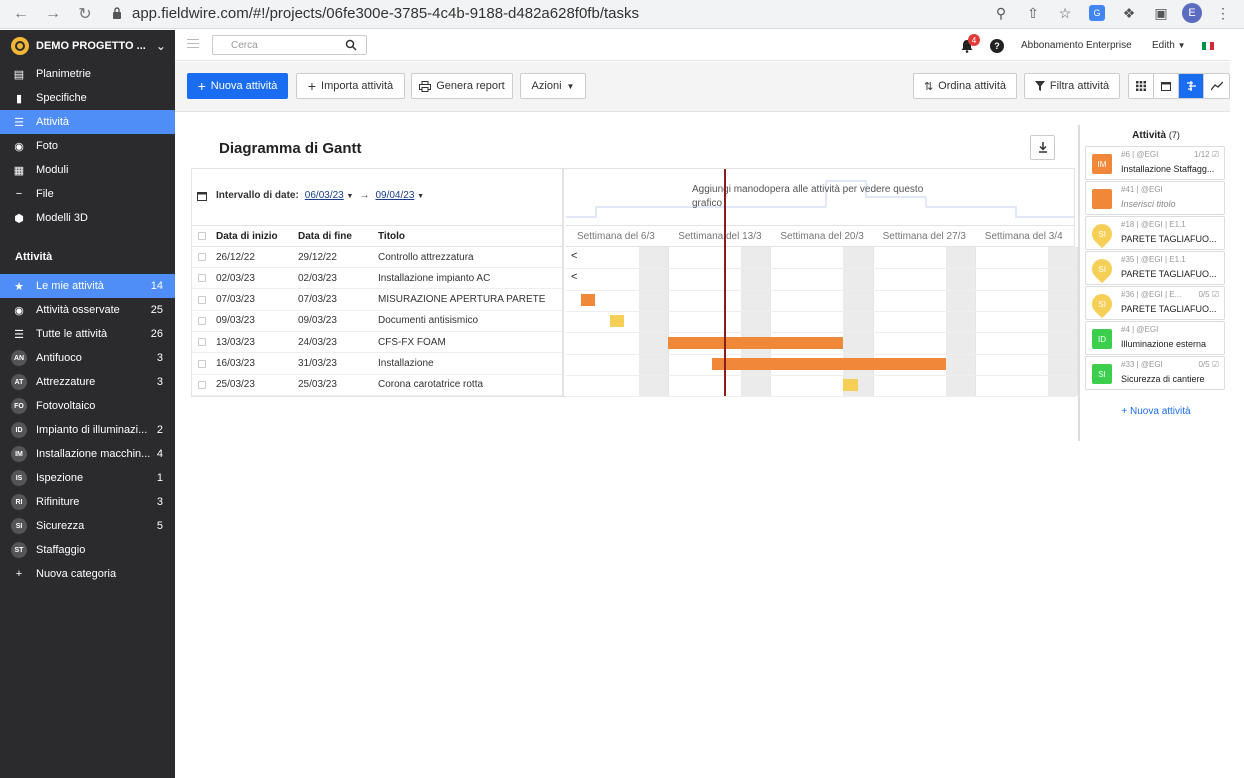 The height and width of the screenshot is (778, 1244). What do you see at coordinates (377, 385) in the screenshot?
I see `table-row: 25/03/23 25/03/23 Corona carotatrice rotta` at bounding box center [377, 385].